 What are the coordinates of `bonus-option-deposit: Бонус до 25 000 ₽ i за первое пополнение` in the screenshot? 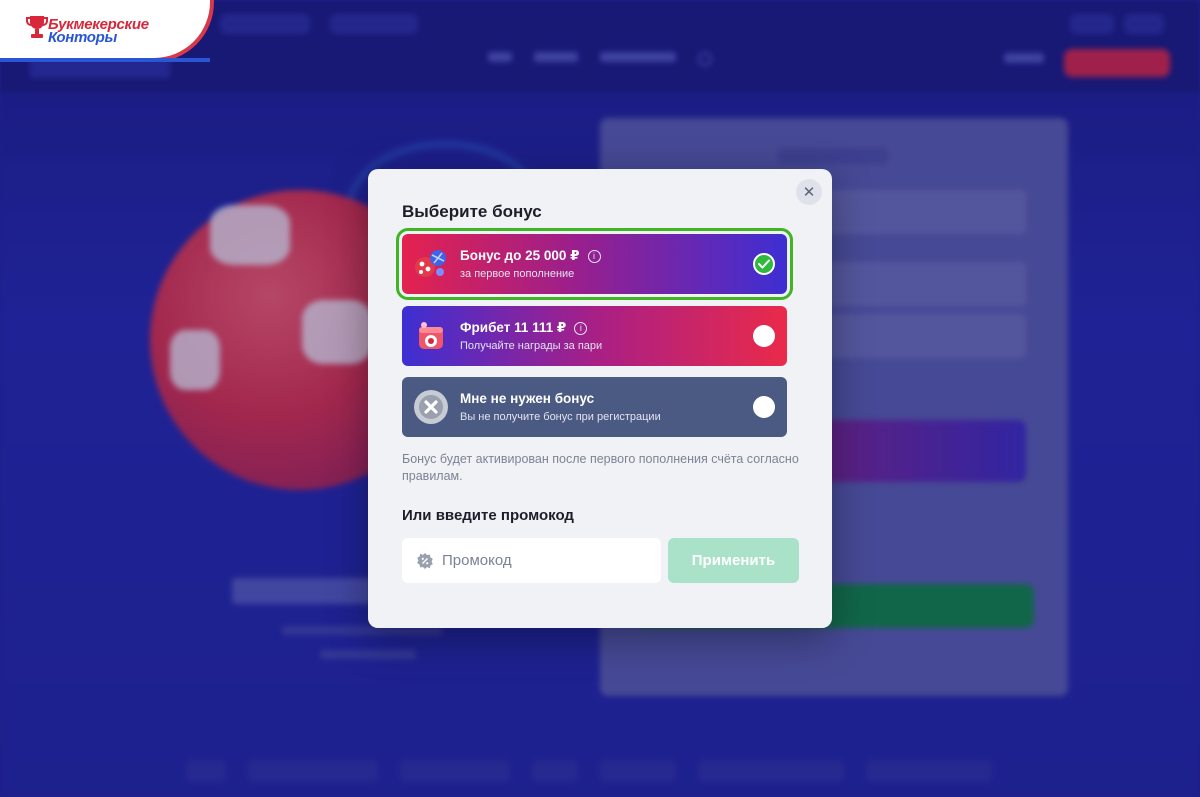 It's located at (594, 264).